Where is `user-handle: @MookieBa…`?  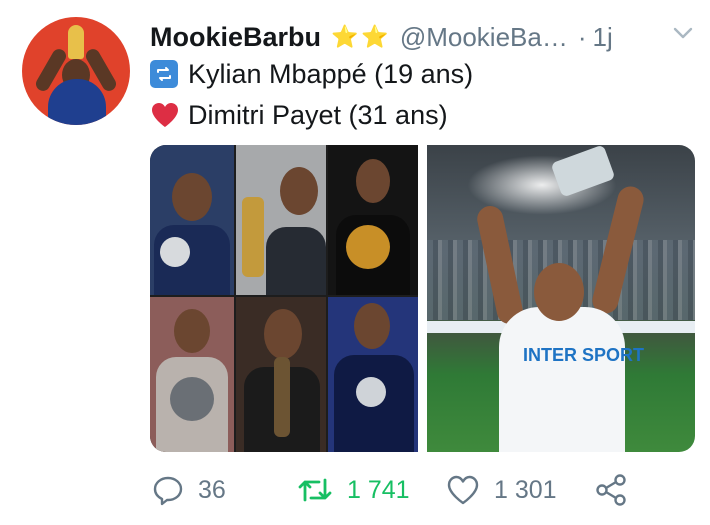 user-handle: @MookieBa… is located at coordinates (484, 37).